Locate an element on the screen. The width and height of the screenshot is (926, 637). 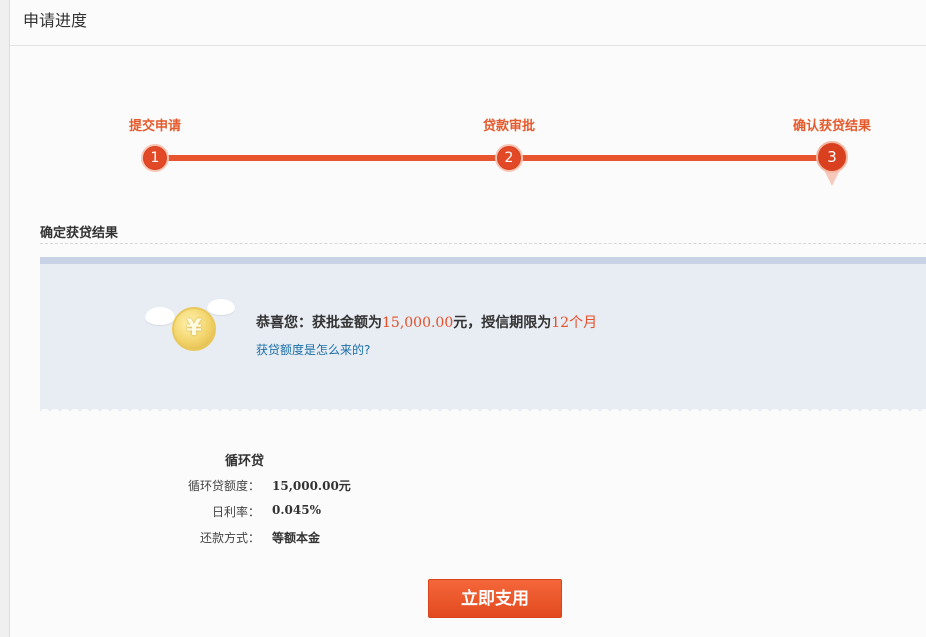
wing-left-icon is located at coordinates (160, 316).